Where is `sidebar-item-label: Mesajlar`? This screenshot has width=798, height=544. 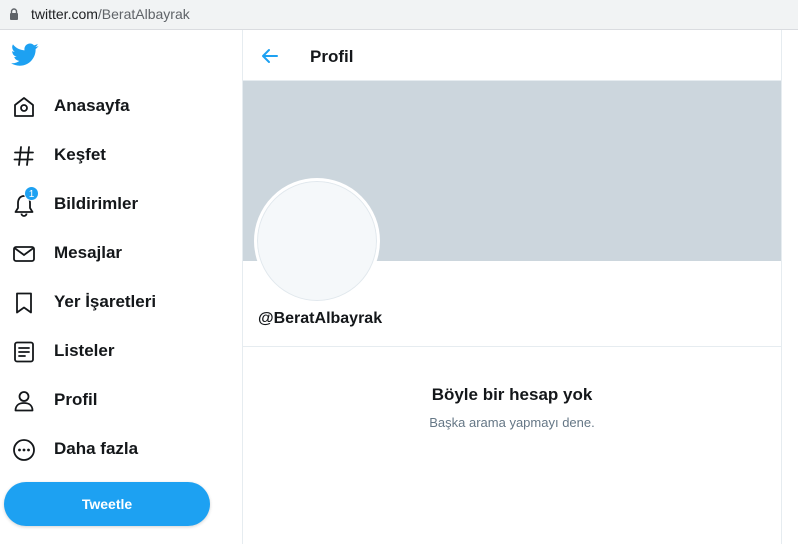 sidebar-item-label: Mesajlar is located at coordinates (88, 252).